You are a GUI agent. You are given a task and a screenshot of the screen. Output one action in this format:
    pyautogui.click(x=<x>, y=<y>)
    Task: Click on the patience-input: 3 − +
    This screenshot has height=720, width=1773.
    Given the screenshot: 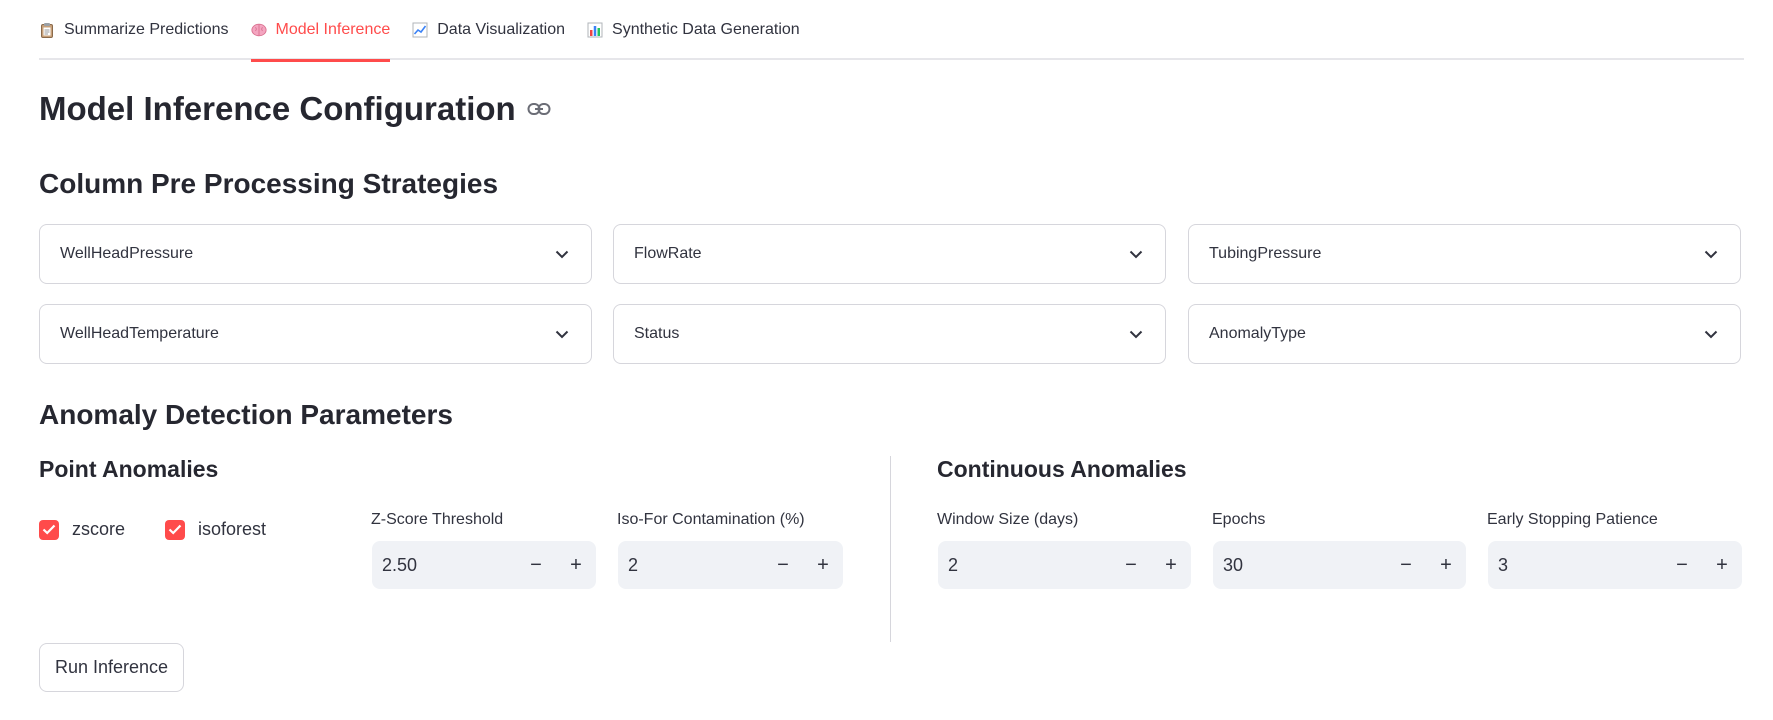 What is the action you would take?
    pyautogui.click(x=1615, y=565)
    